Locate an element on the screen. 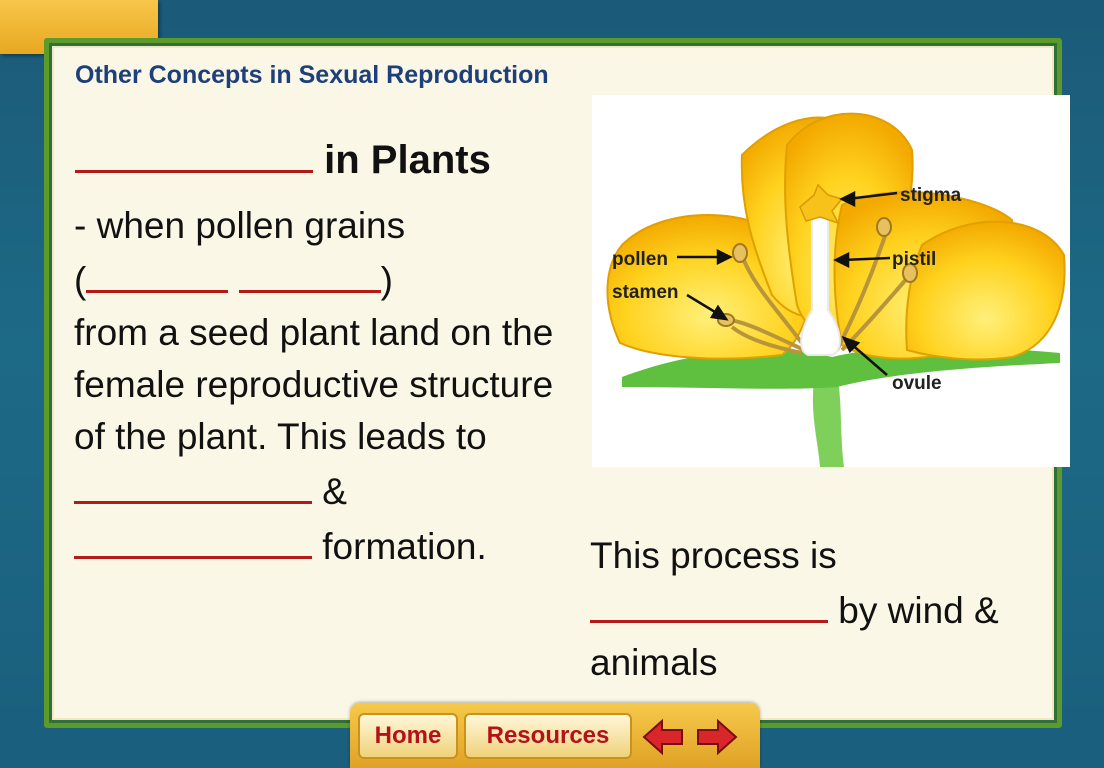 Image resolution: width=1104 pixels, height=768 pixels. process-note: This process is by wind & animals is located at coordinates (825, 609).